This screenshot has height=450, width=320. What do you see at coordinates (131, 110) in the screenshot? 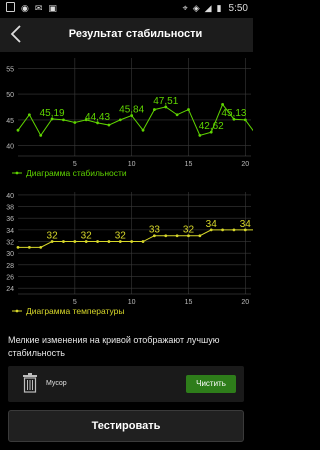
I see `stability-data-label: 45,84` at bounding box center [131, 110].